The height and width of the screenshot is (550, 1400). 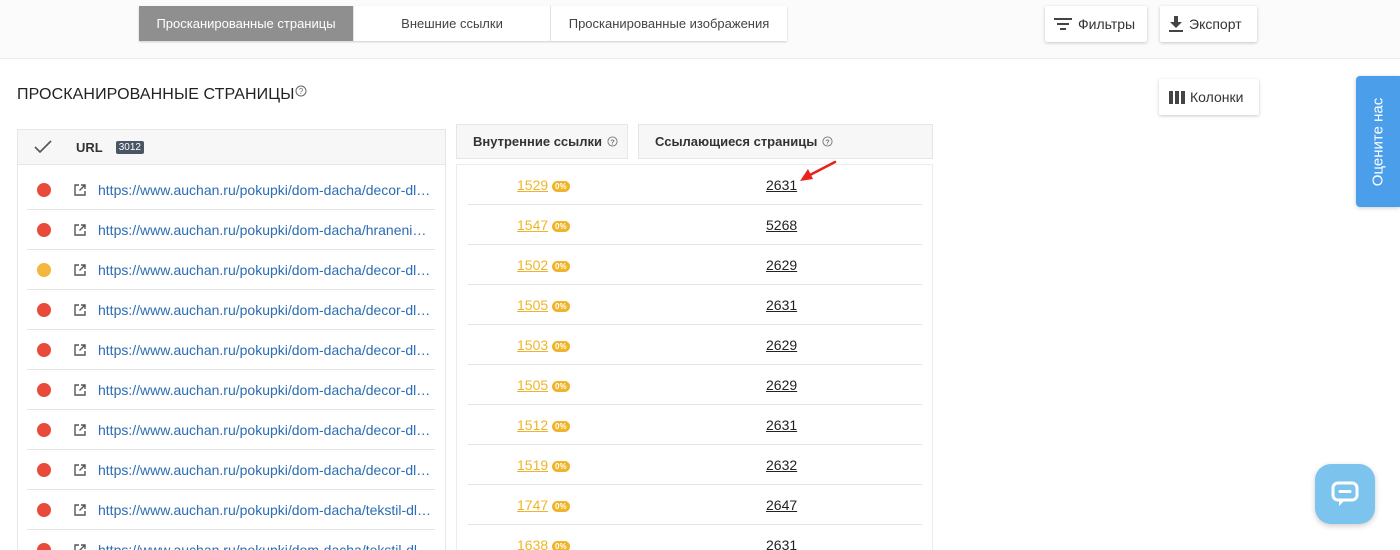 I want to click on download-icon, so click(x=1176, y=24).